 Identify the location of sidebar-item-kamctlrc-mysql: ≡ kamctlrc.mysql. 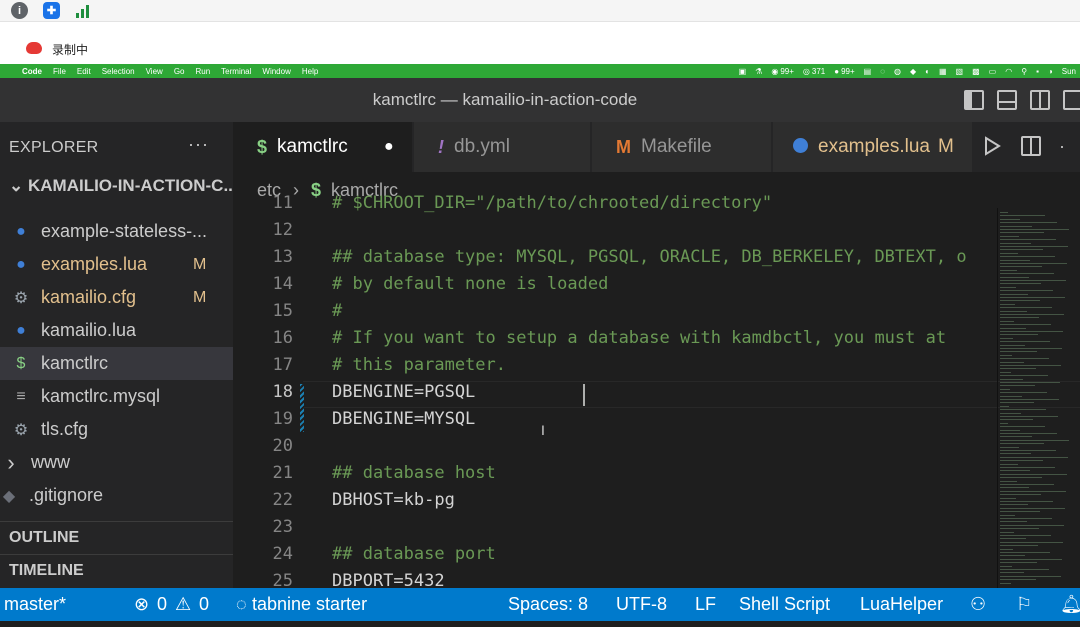
(116, 396).